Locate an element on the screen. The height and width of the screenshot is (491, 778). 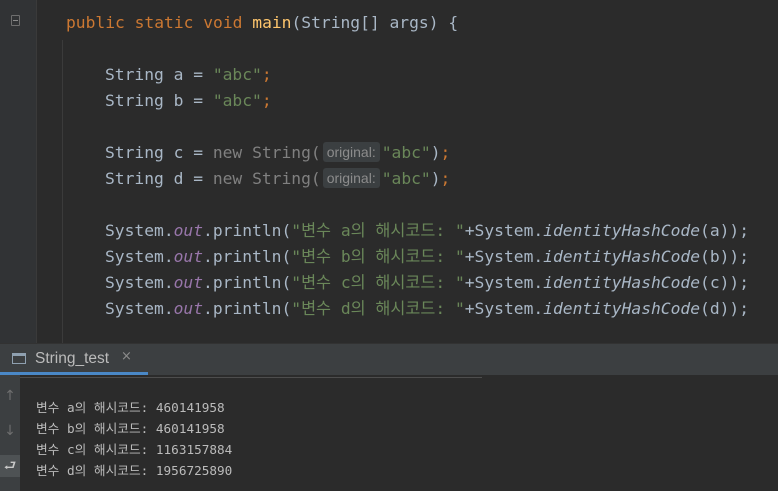
code-line-string-d: String d = new String(original: "abc"); is located at coordinates (278, 178).